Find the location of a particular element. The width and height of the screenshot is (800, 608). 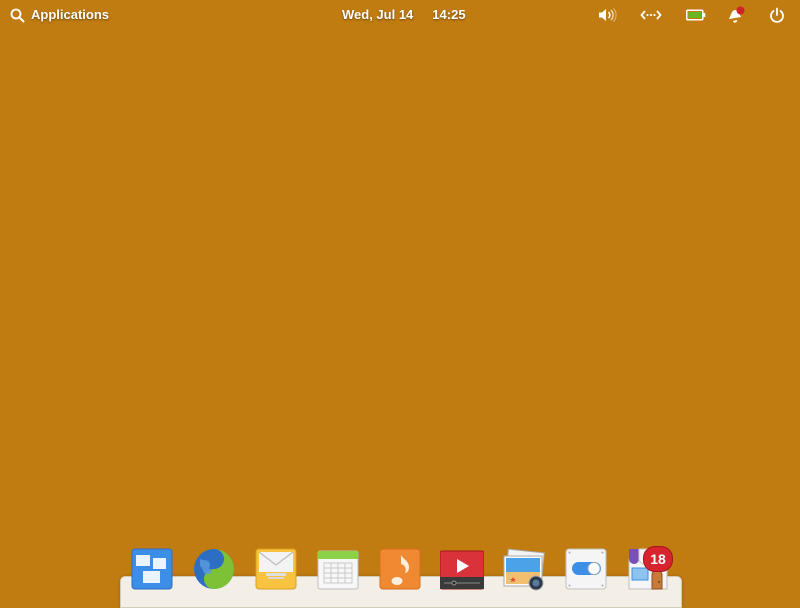

top-panel: Applications Wed, Jul 14 14:25 is located at coordinates (400, 15).